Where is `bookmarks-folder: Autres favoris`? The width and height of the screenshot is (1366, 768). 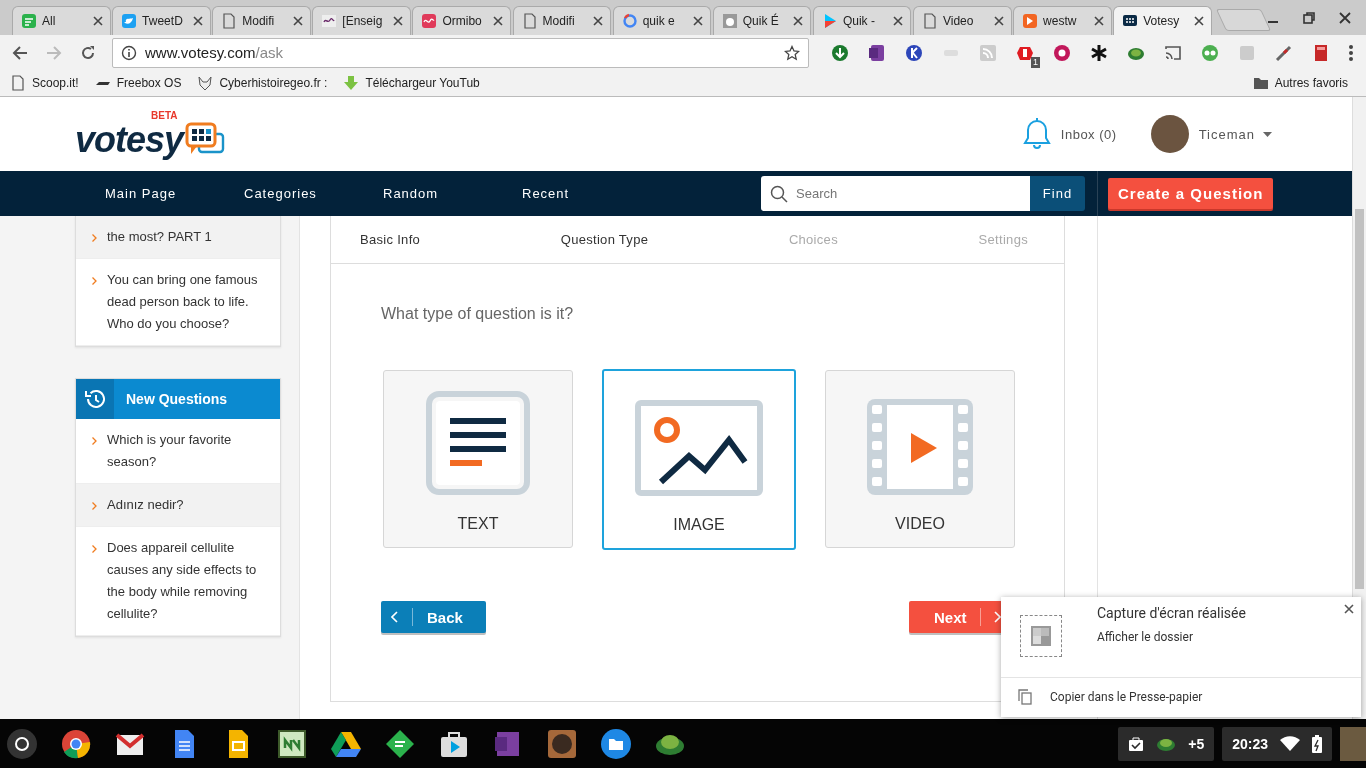
bookmarks-folder: Autres favoris is located at coordinates (1300, 83).